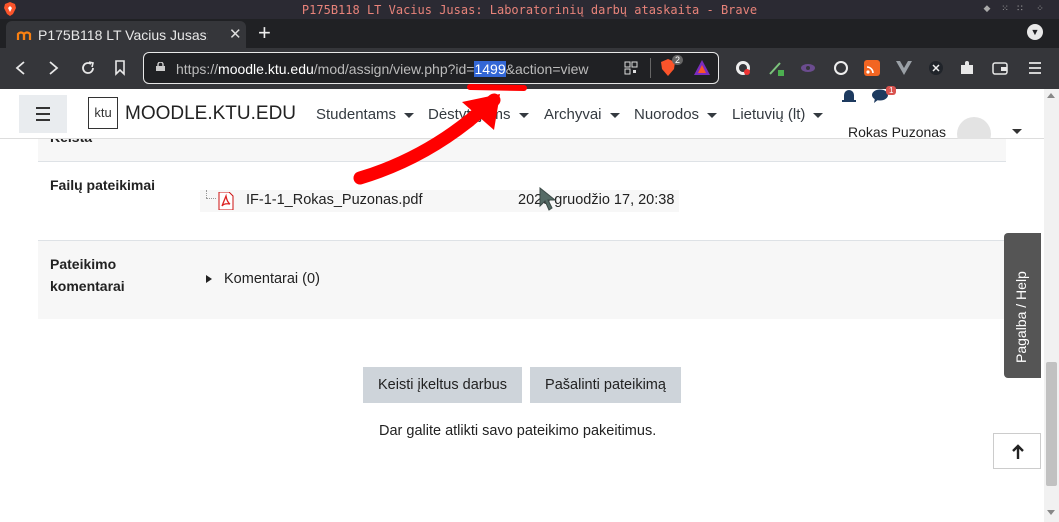  Describe the element at coordinates (987, 8) in the screenshot. I see `window-pin-icon: ◆` at that location.